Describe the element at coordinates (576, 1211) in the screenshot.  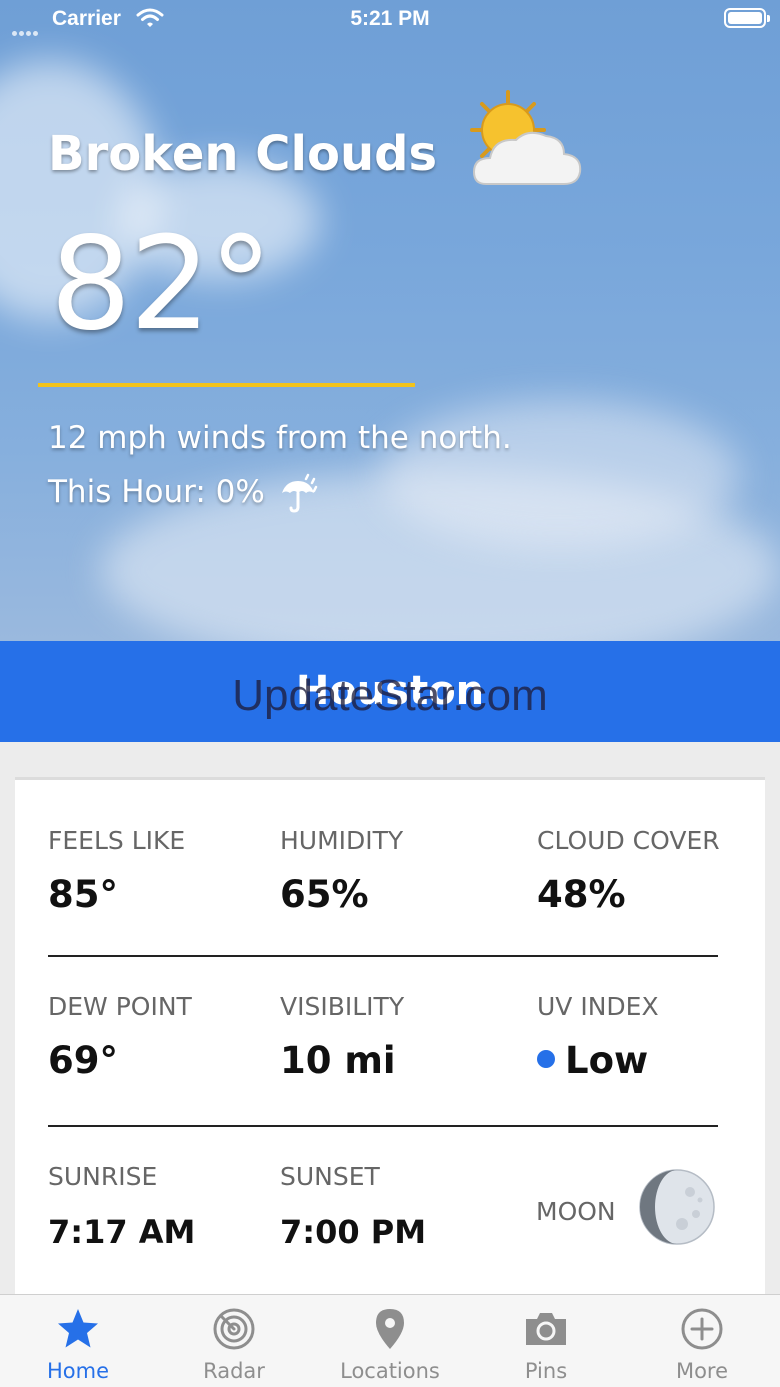
I see `moon-label: MOON` at that location.